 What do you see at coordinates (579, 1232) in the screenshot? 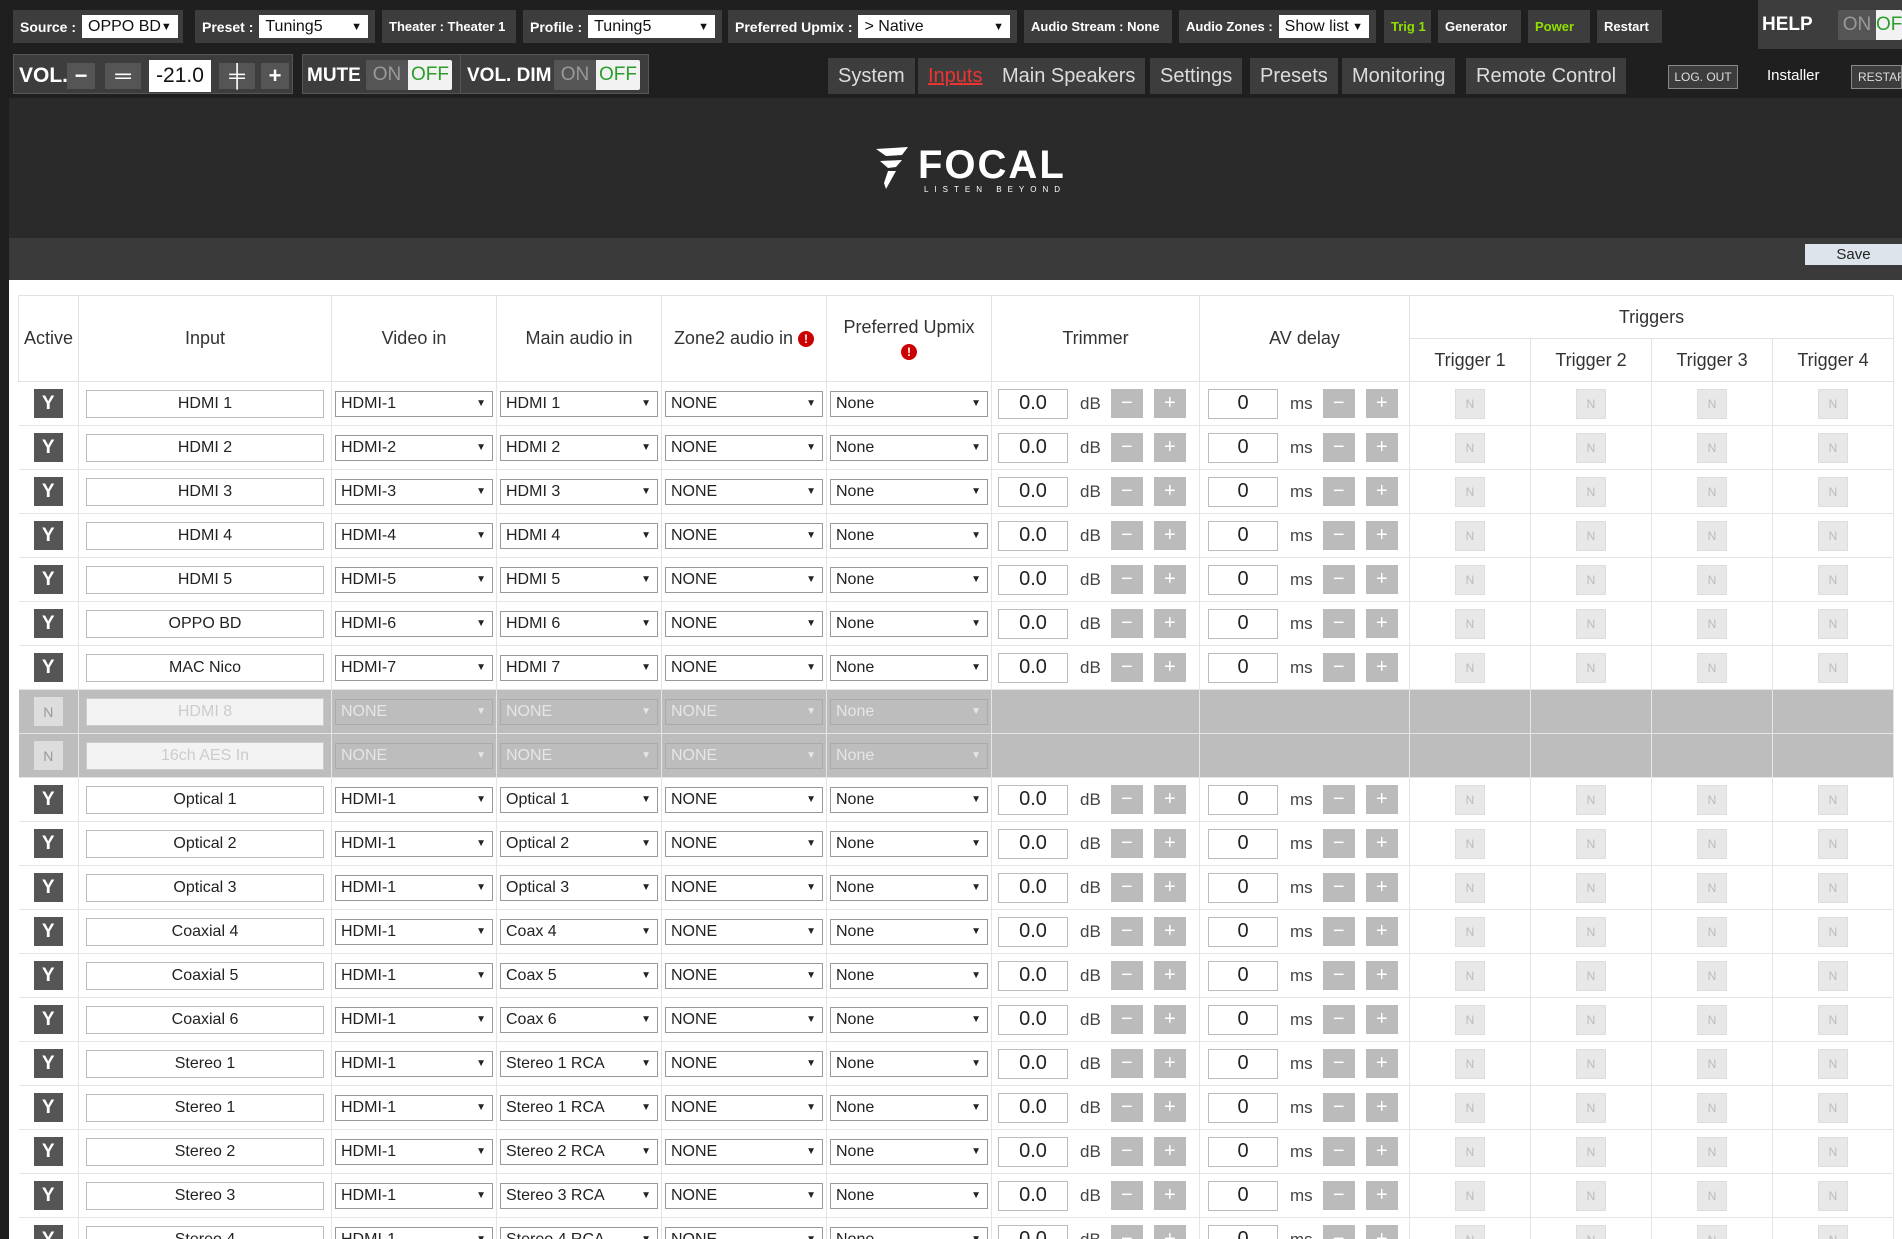
I see `main-audio-select: Stereo 4 RCA▼` at bounding box center [579, 1232].